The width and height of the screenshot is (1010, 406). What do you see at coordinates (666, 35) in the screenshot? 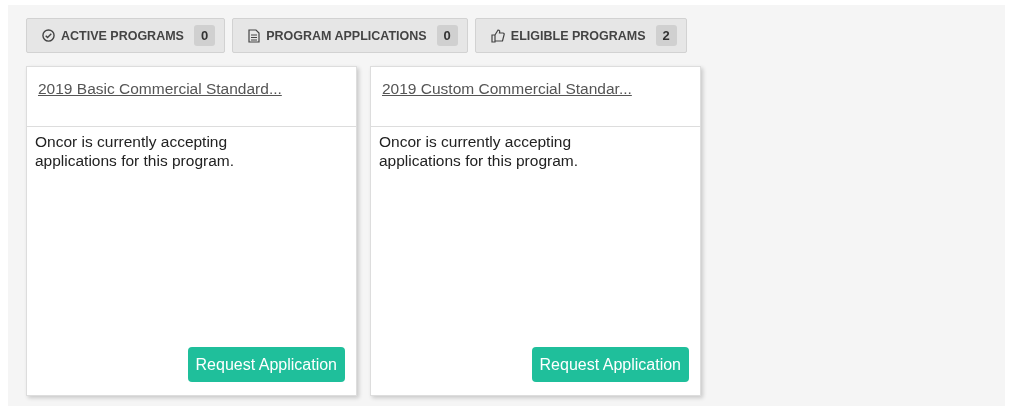
I see `count-badge: 2` at bounding box center [666, 35].